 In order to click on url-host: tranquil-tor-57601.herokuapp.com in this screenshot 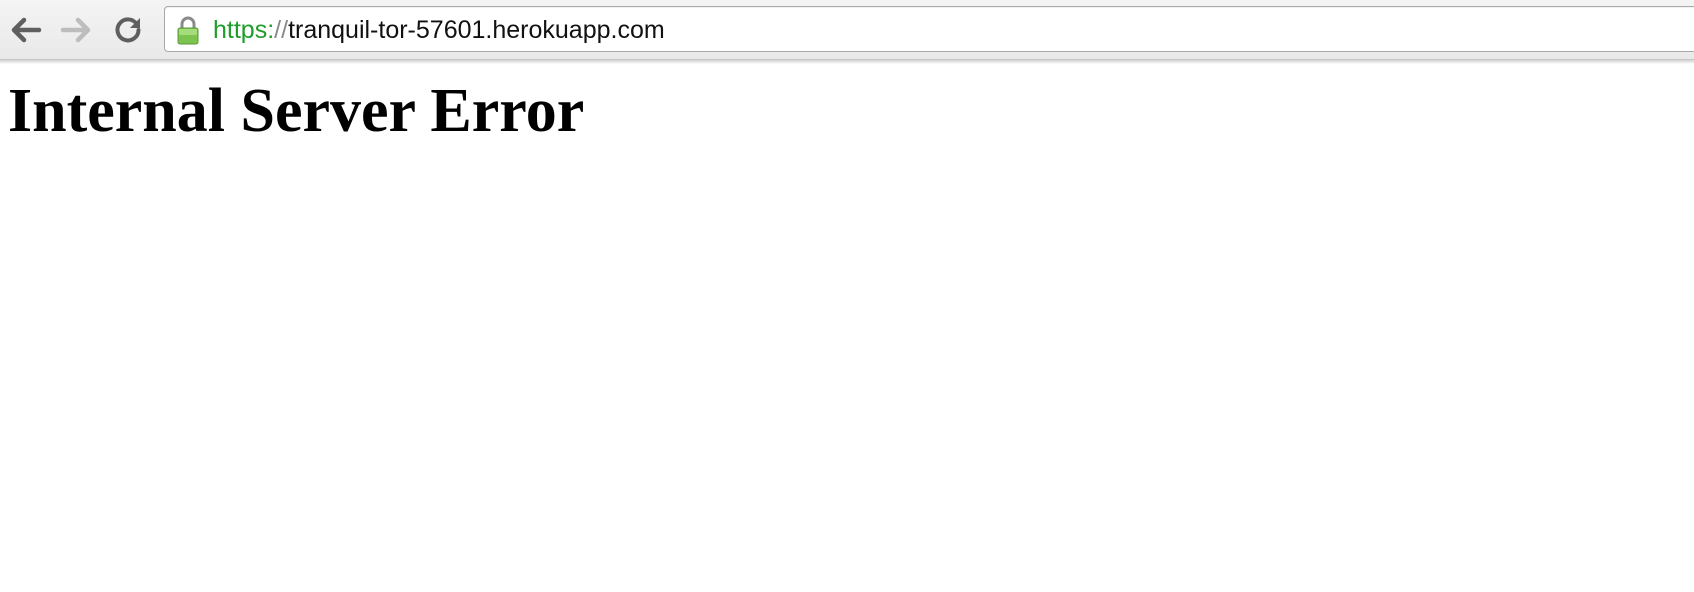, I will do `click(476, 30)`.